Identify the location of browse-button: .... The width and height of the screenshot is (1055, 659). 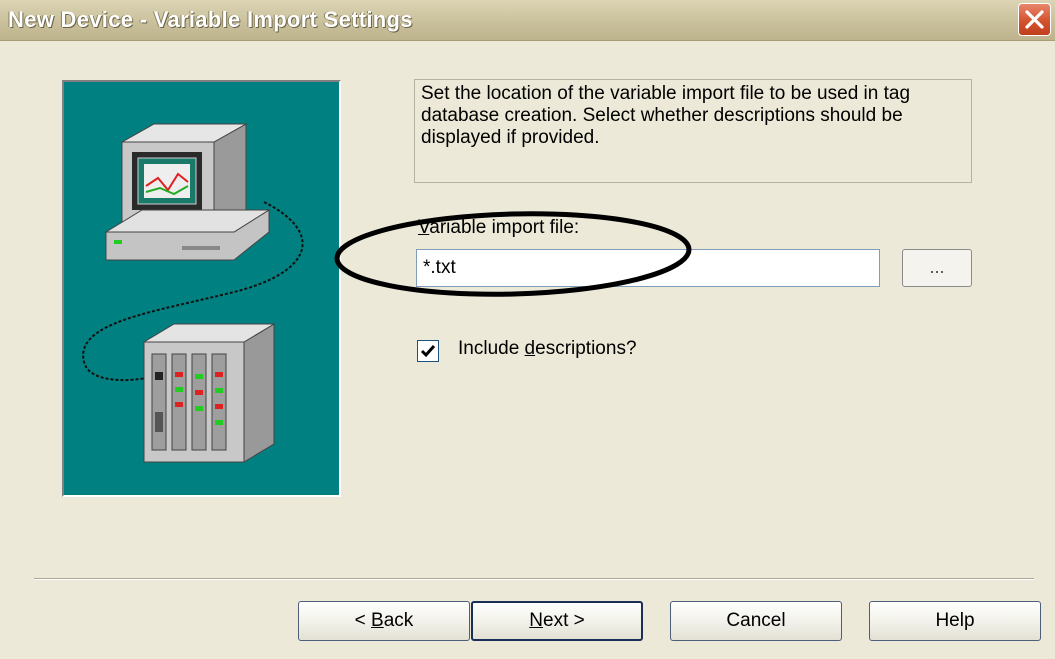
(937, 268).